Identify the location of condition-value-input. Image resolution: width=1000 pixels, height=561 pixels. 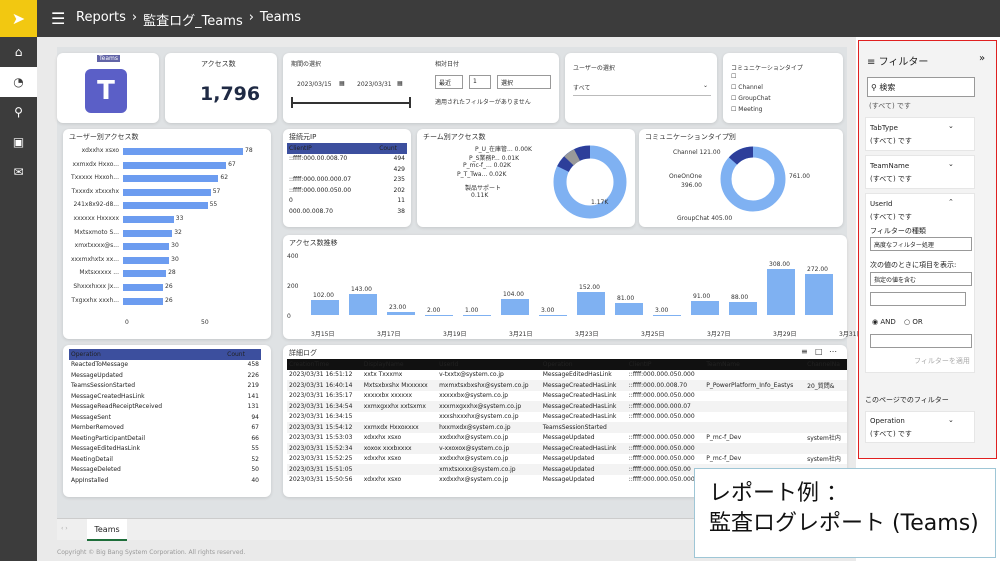
(918, 299).